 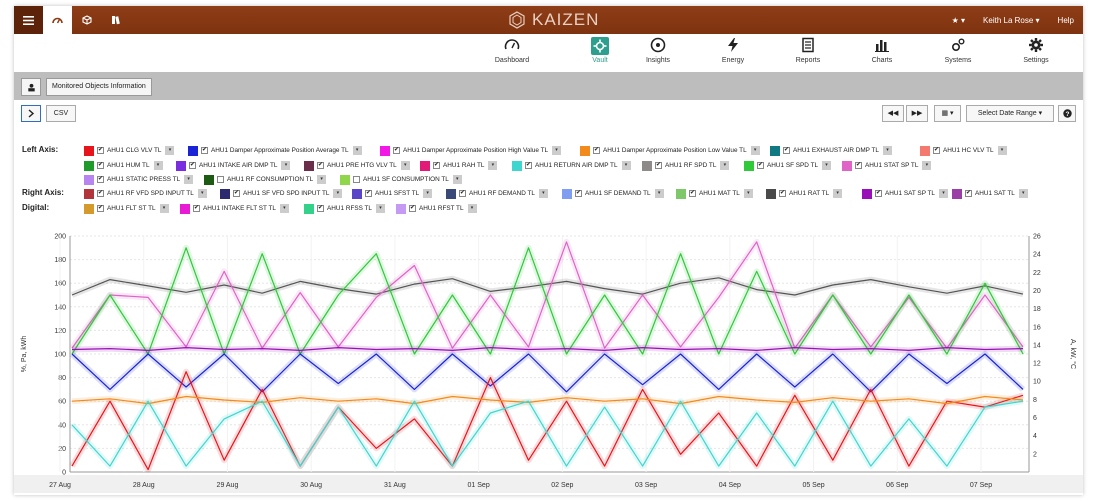 I want to click on nav-charts: Charts, so click(x=882, y=50).